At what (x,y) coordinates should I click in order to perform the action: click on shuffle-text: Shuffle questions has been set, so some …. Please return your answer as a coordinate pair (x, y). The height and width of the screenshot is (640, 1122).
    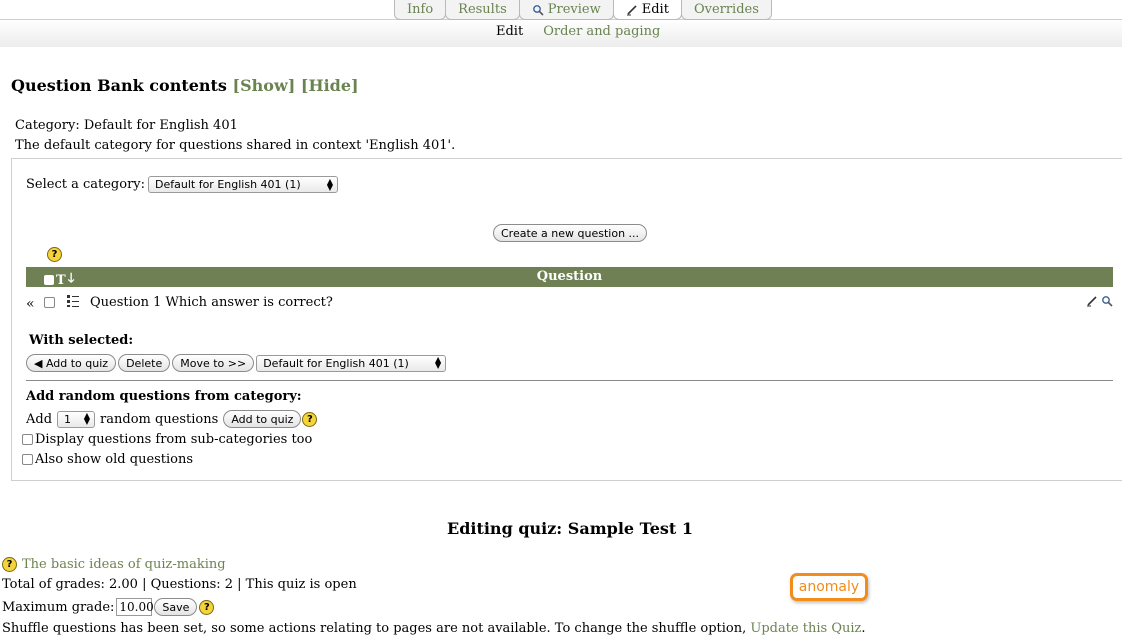
    Looking at the image, I should click on (376, 628).